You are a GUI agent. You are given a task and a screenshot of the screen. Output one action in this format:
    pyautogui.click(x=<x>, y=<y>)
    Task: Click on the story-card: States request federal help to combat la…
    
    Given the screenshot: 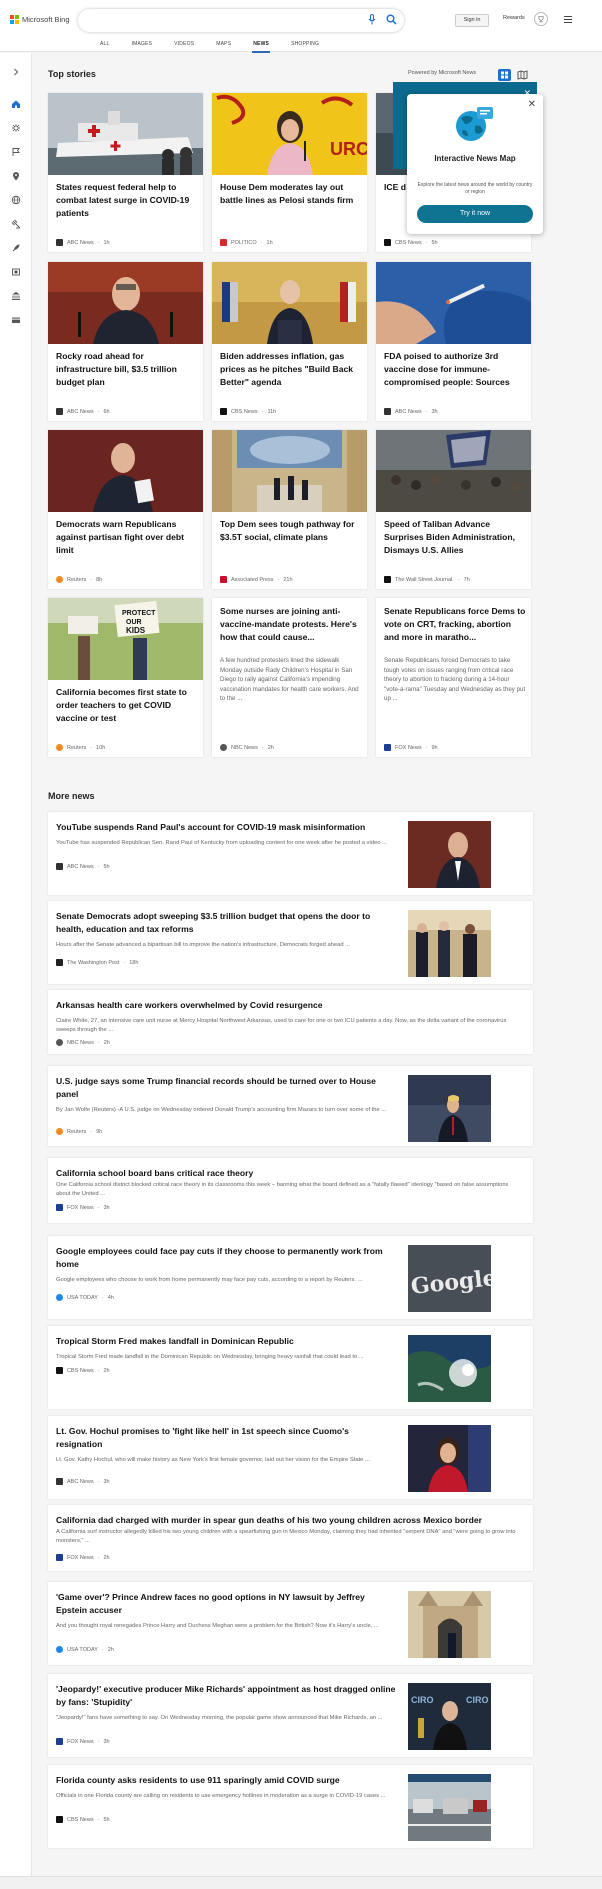 What is the action you would take?
    pyautogui.click(x=125, y=172)
    